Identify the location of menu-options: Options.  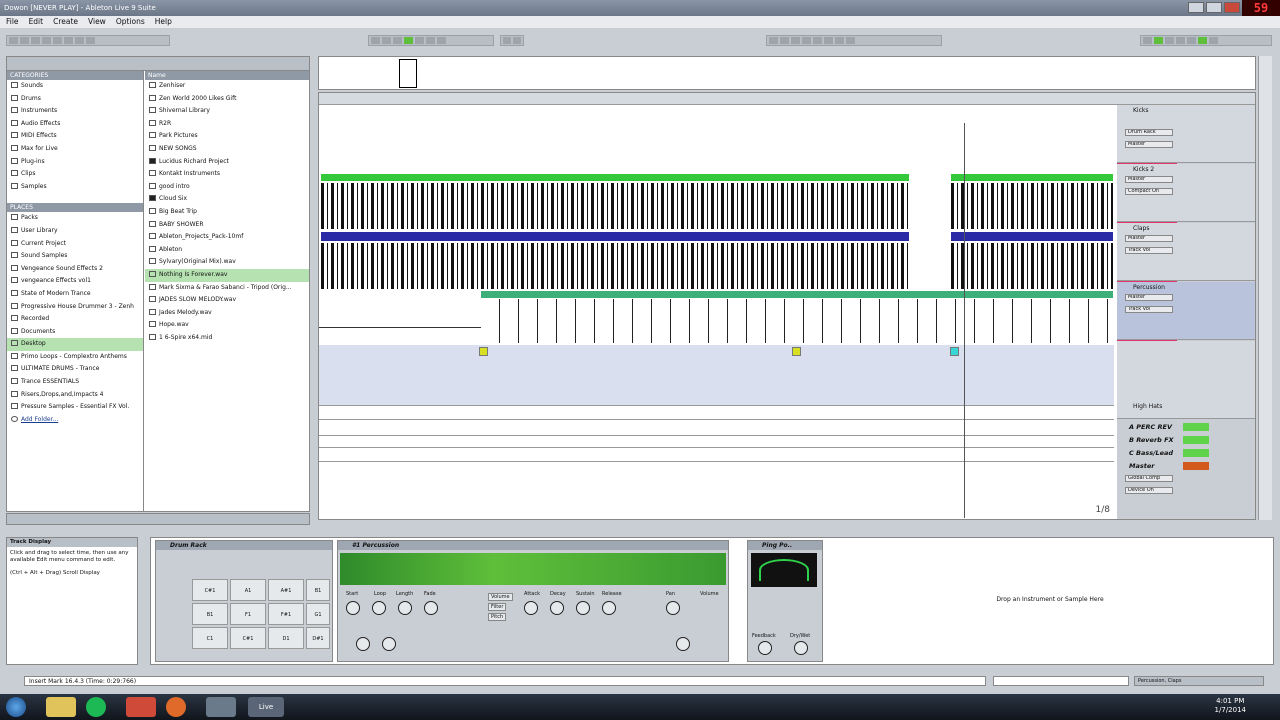
(130, 22).